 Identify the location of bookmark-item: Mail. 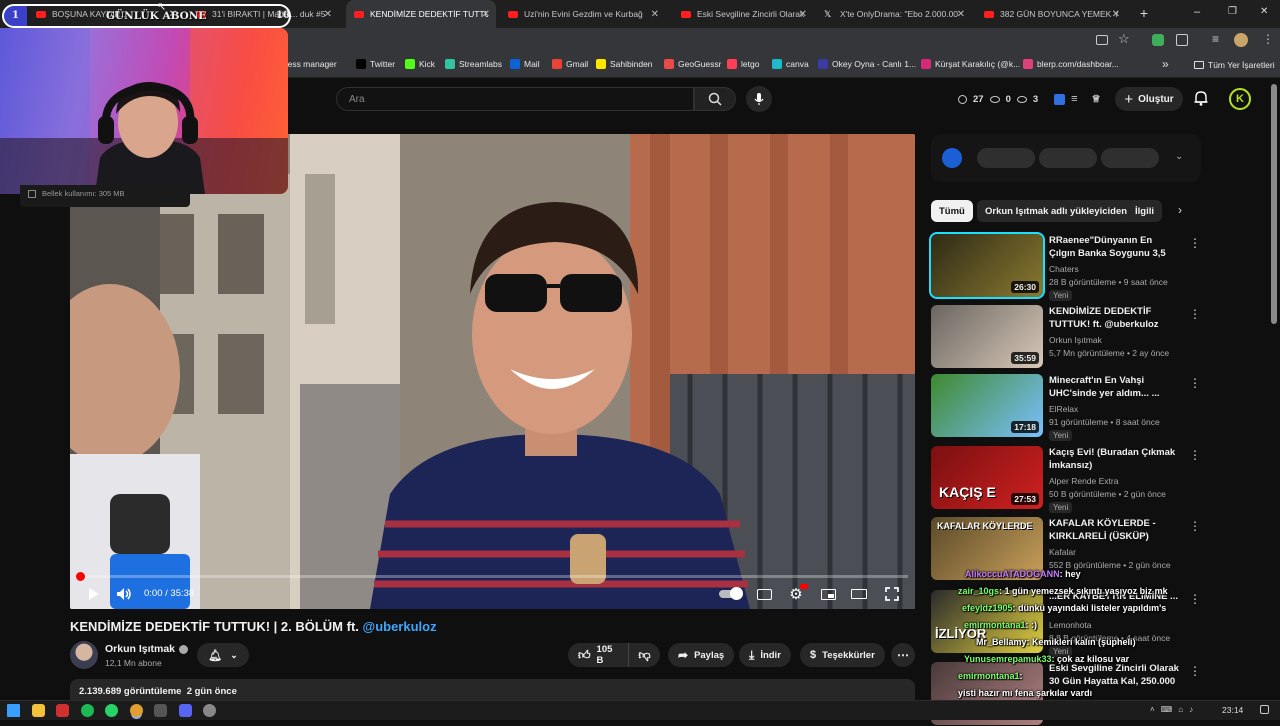
(525, 64).